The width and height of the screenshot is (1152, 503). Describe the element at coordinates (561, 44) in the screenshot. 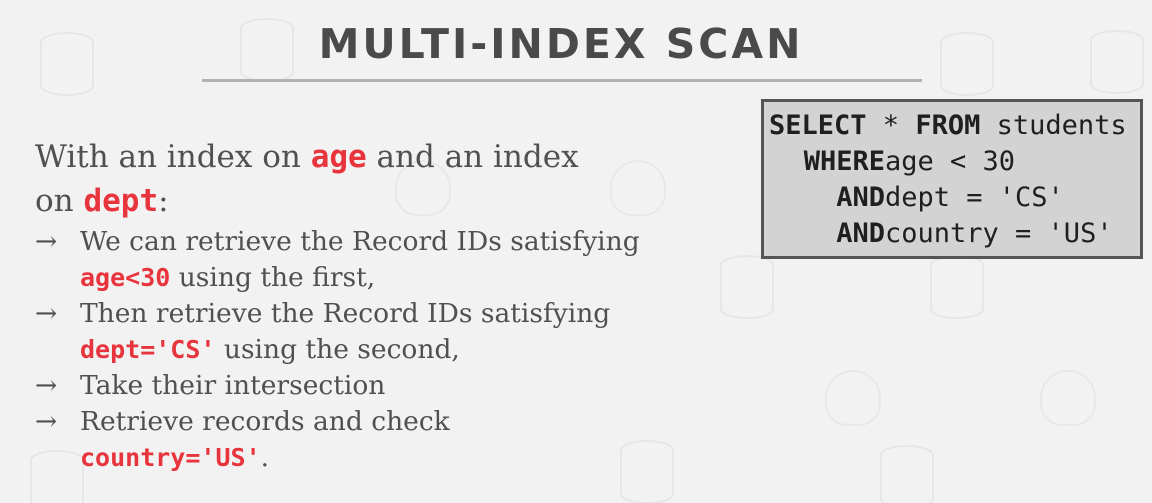

I see `slide-title: MULTI-INDEX SCAN` at that location.